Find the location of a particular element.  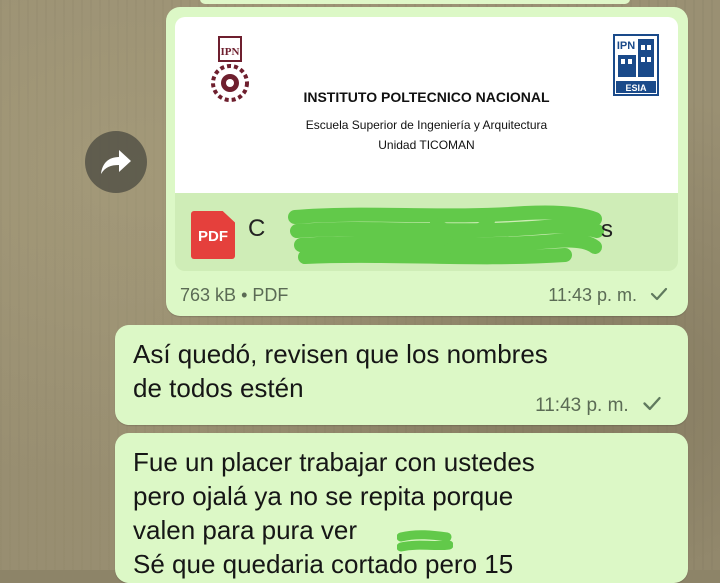

unit-name: Unidad TICOMAN is located at coordinates (426, 145).